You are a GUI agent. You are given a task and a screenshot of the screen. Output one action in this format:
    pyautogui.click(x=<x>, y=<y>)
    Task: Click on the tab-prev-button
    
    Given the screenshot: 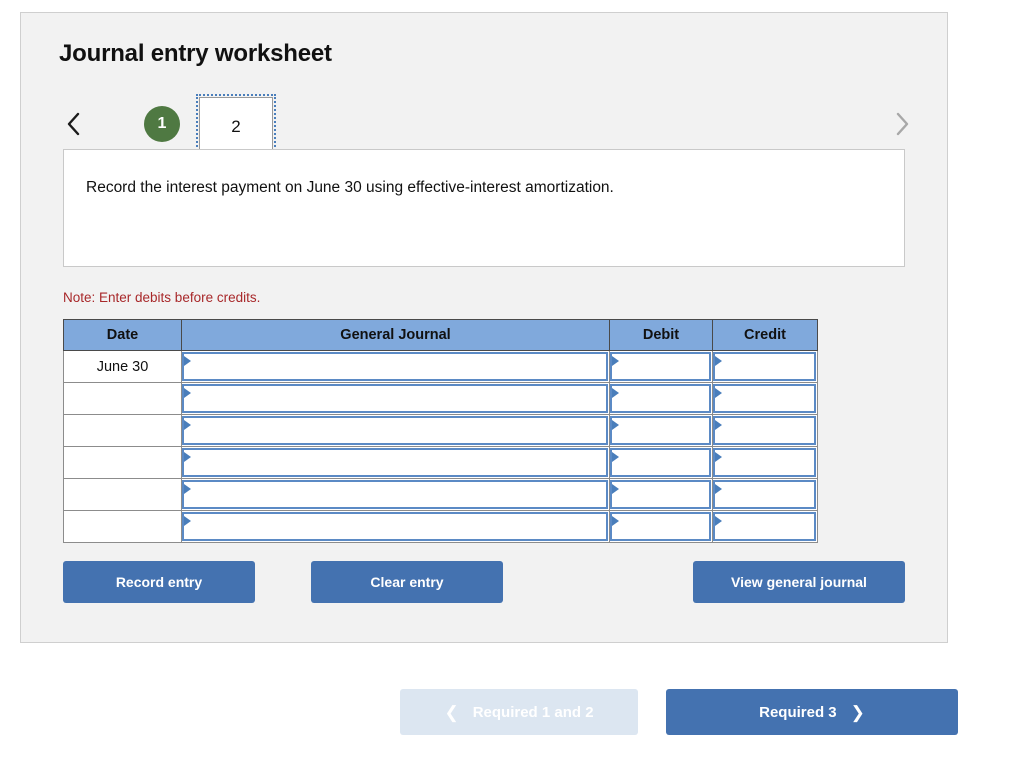 What is the action you would take?
    pyautogui.click(x=74, y=124)
    